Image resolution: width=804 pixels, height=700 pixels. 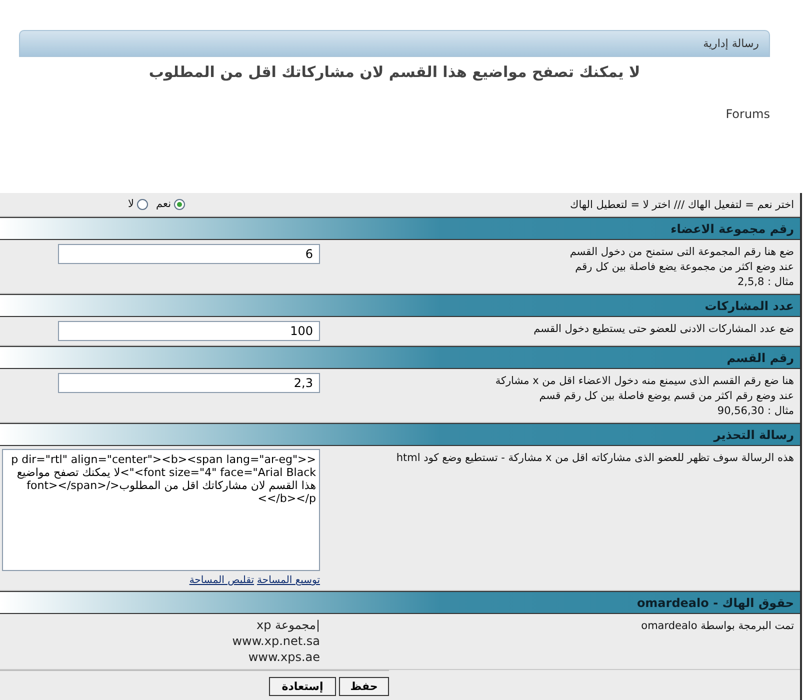 I want to click on panel-title: رسالة إدارية, so click(x=731, y=43).